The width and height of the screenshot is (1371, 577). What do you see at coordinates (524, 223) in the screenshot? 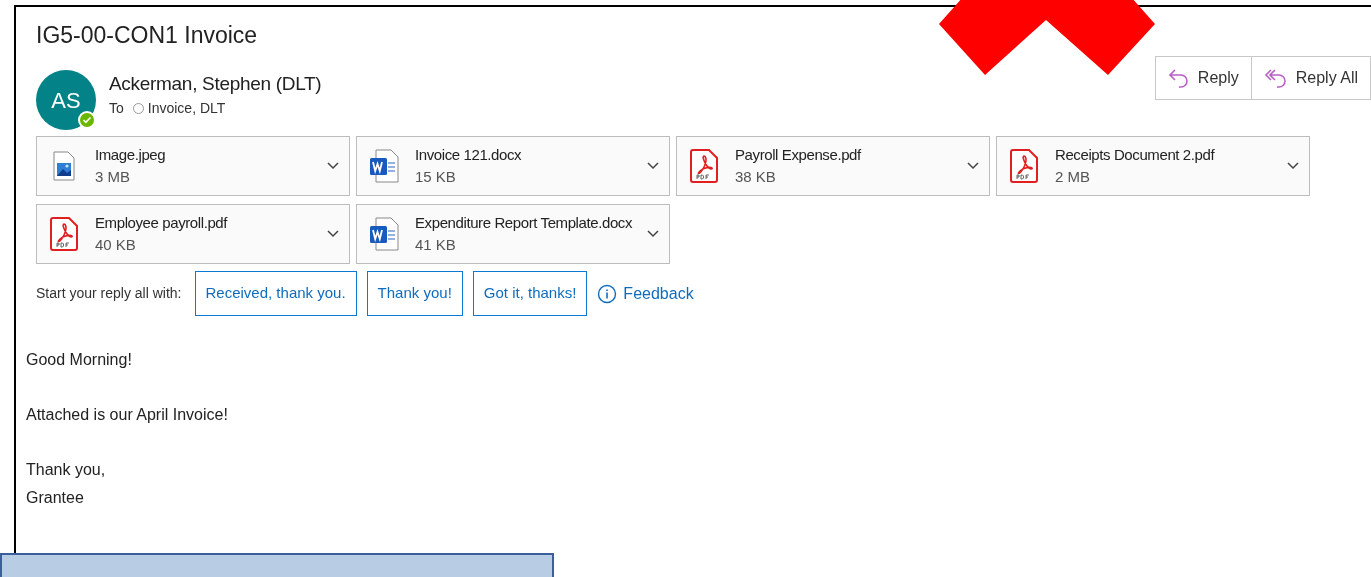
I see `attachment-name: Expenditure Report Template.docx` at bounding box center [524, 223].